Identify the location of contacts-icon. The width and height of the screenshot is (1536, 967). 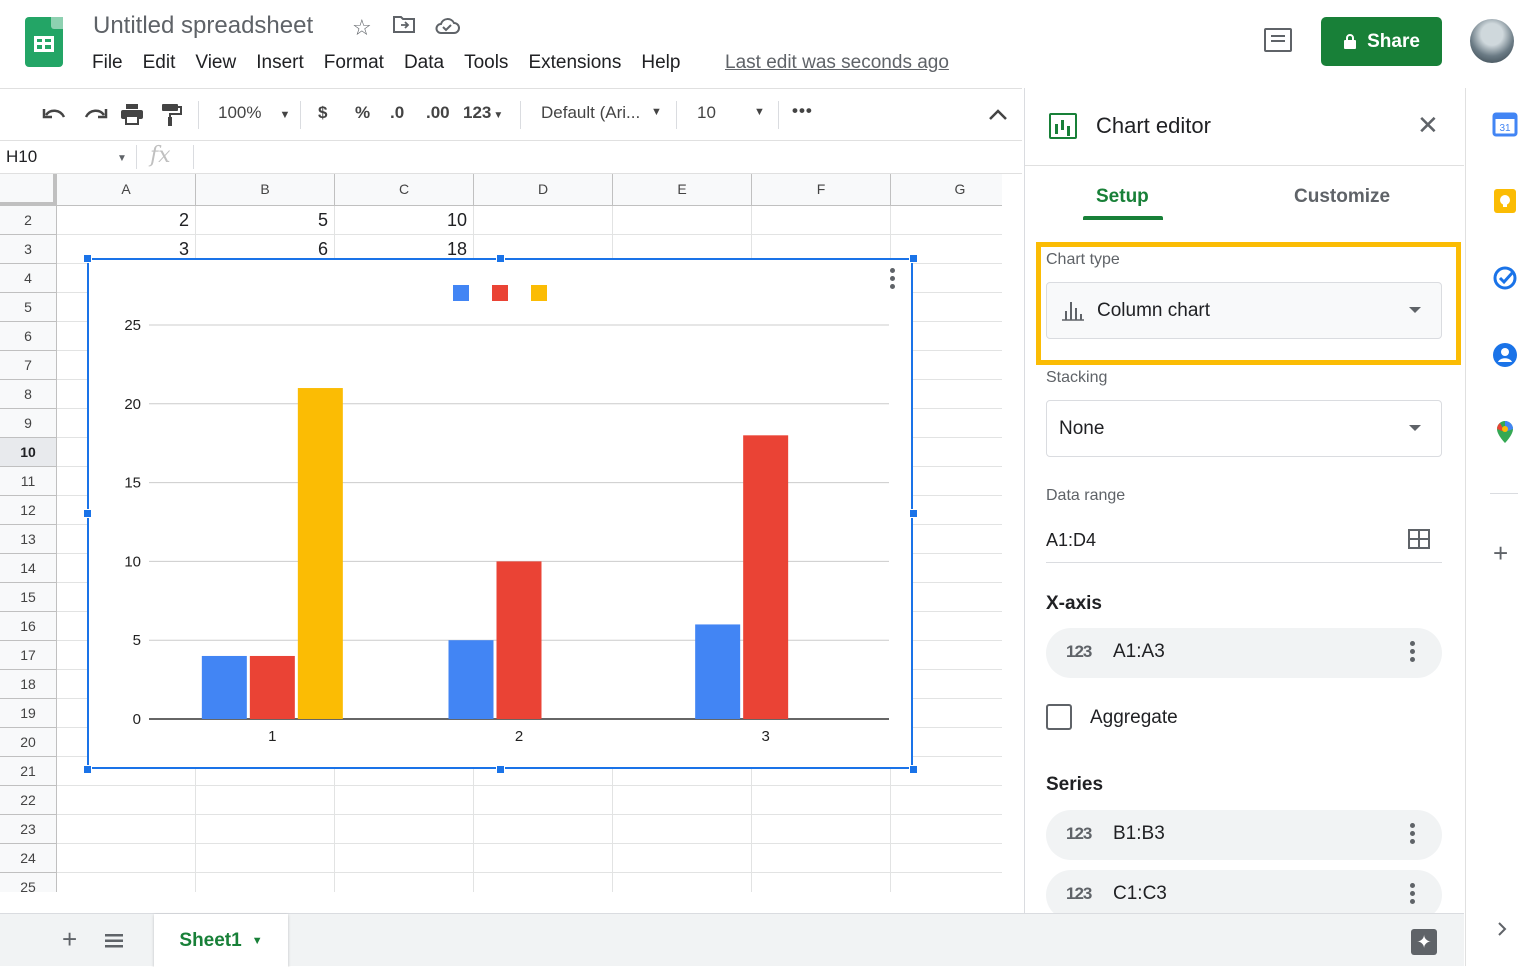
(1505, 355).